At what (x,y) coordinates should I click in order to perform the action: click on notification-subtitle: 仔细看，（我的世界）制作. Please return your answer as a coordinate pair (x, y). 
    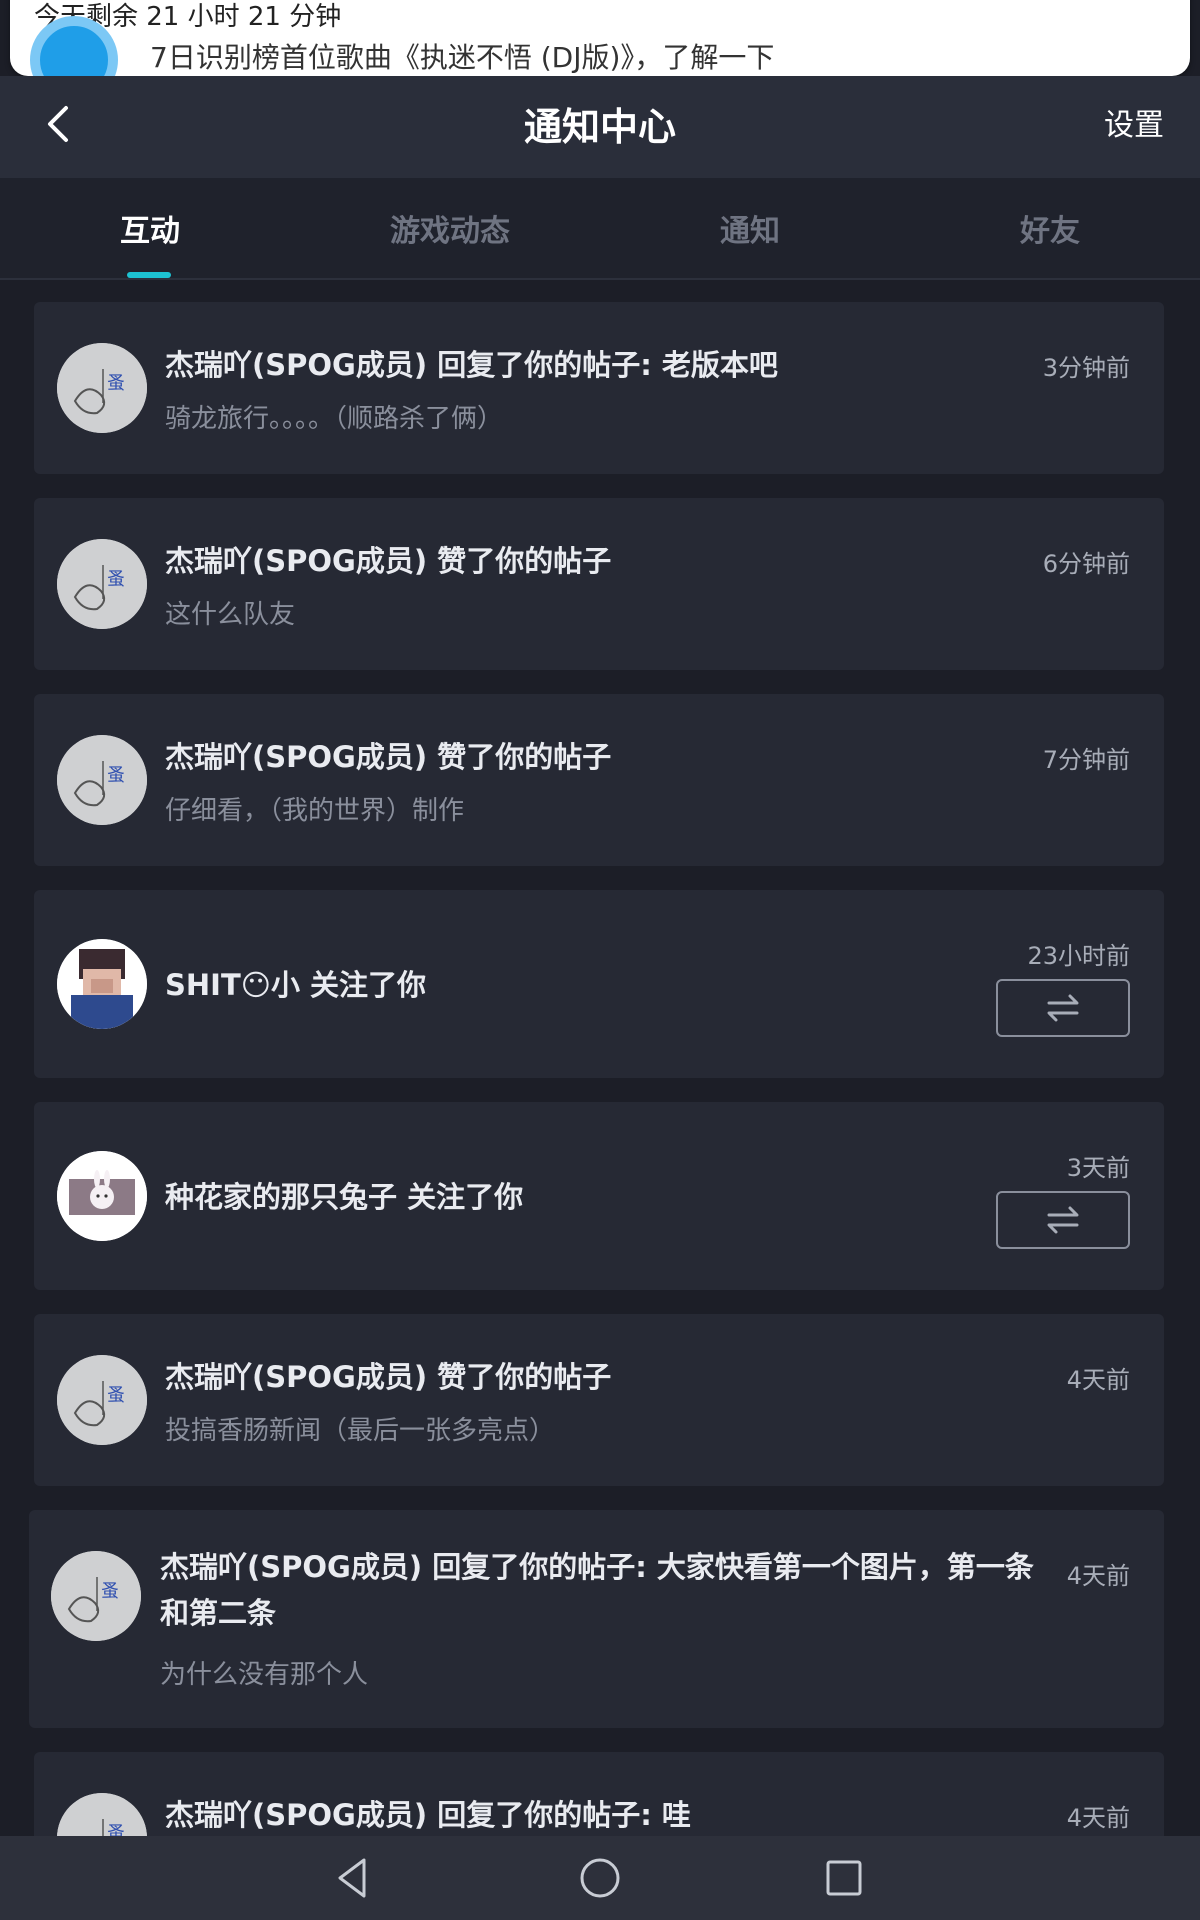
    Looking at the image, I should click on (315, 811).